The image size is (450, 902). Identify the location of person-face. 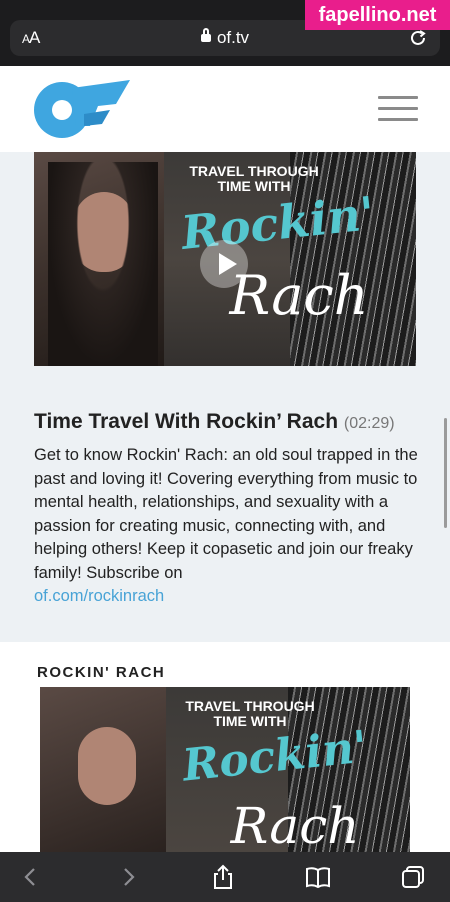
(107, 766).